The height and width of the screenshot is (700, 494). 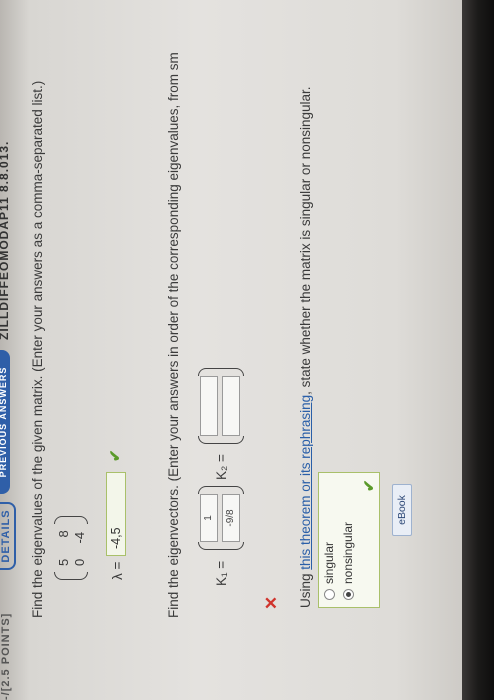 I want to click on matrix-row-2: 0 -4, so click(x=79, y=543).